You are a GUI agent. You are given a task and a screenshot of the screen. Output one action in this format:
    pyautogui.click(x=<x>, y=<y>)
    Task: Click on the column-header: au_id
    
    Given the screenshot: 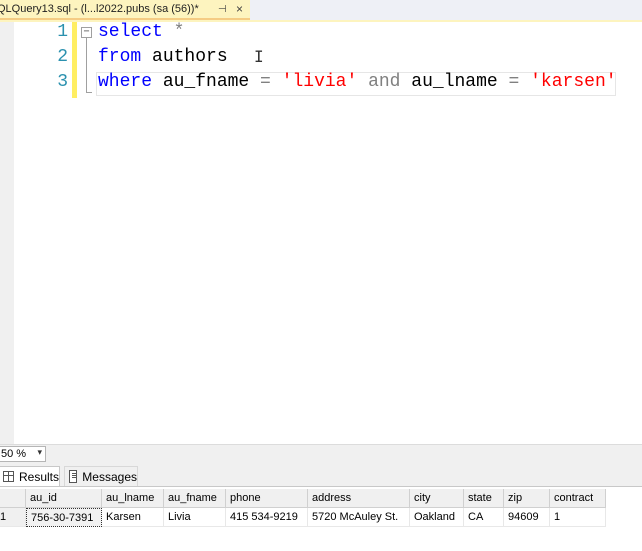 What is the action you would take?
    pyautogui.click(x=64, y=498)
    